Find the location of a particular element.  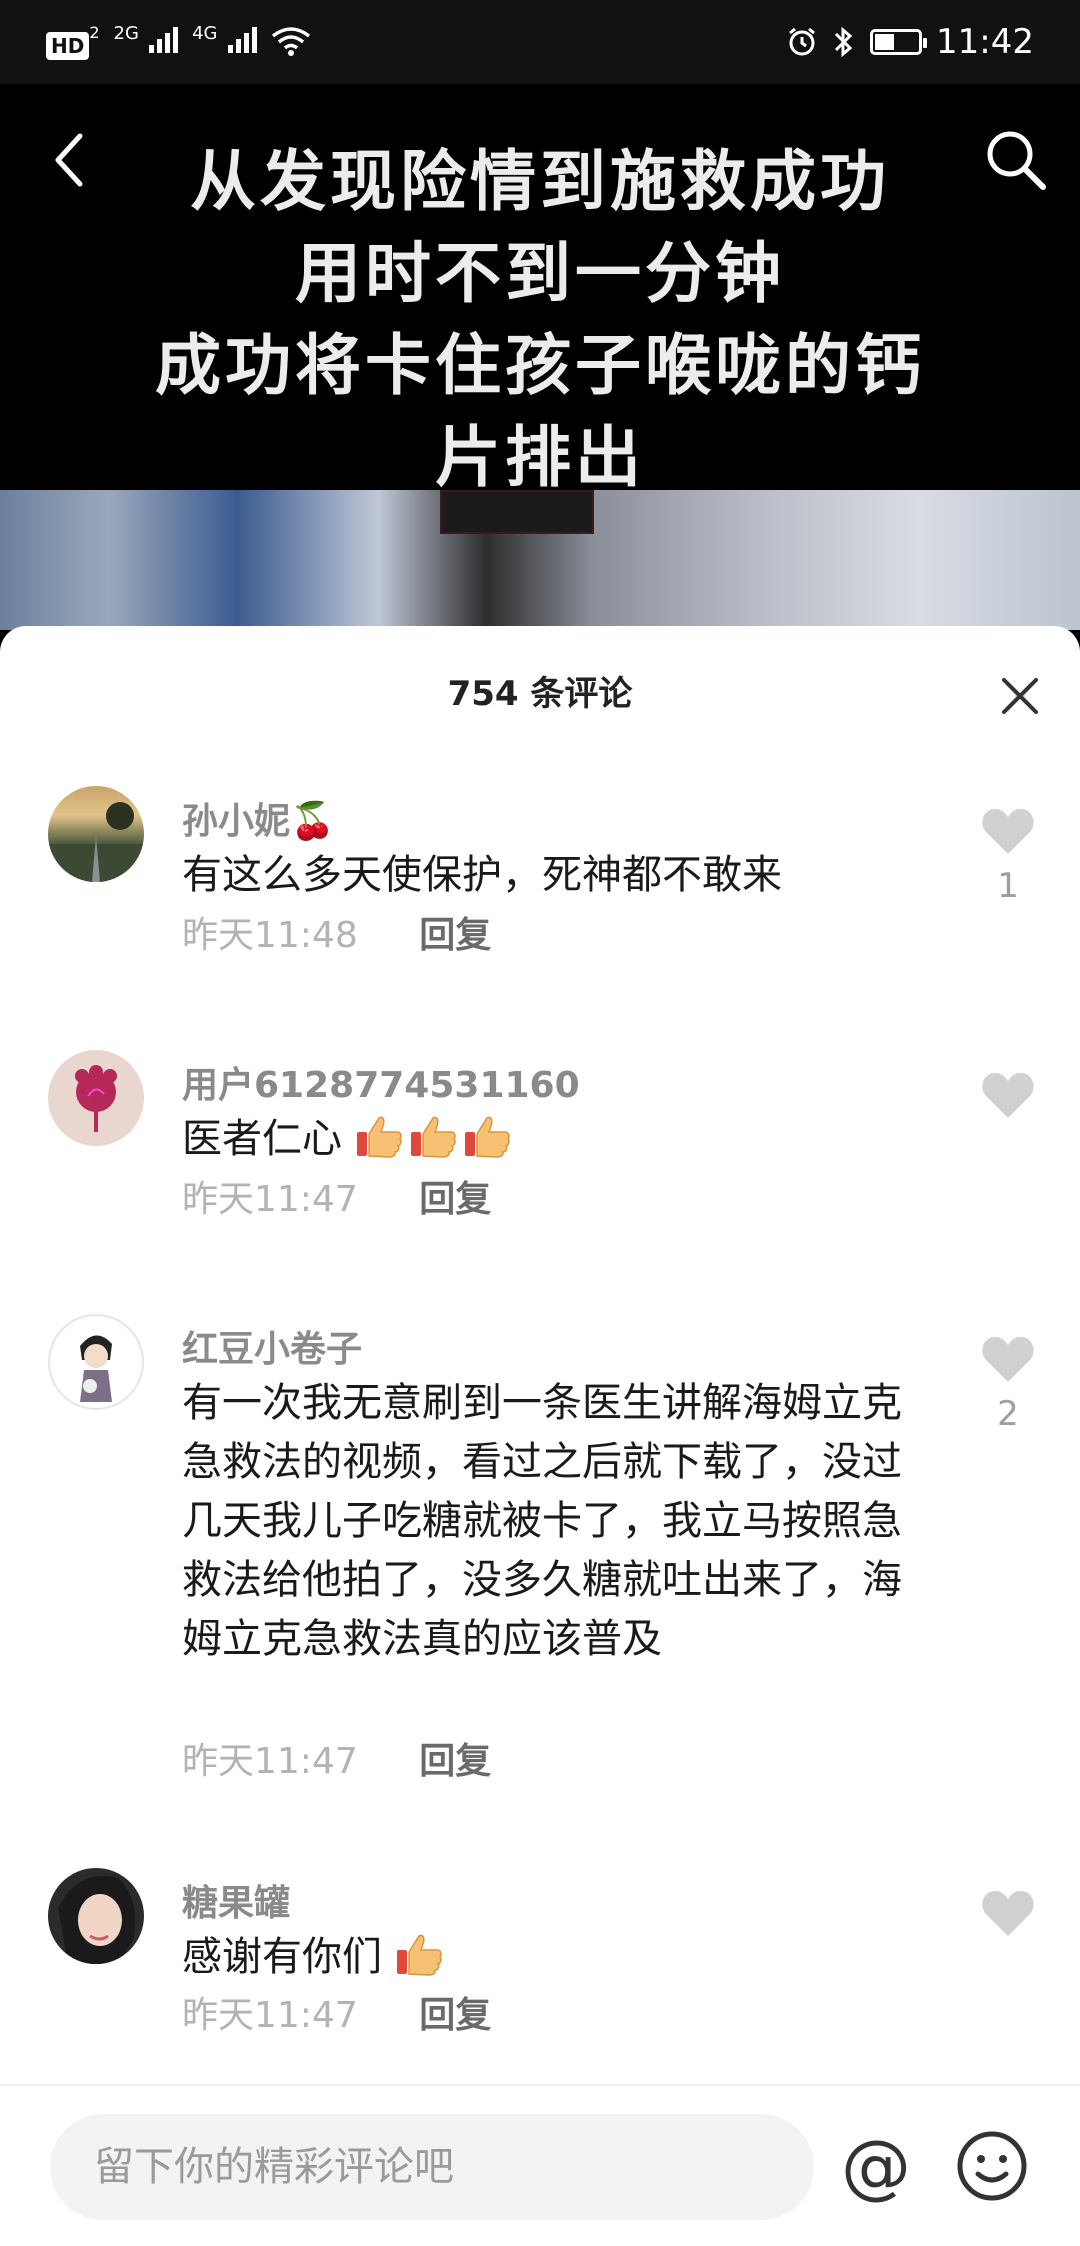

wifi-icon is located at coordinates (290, 41).